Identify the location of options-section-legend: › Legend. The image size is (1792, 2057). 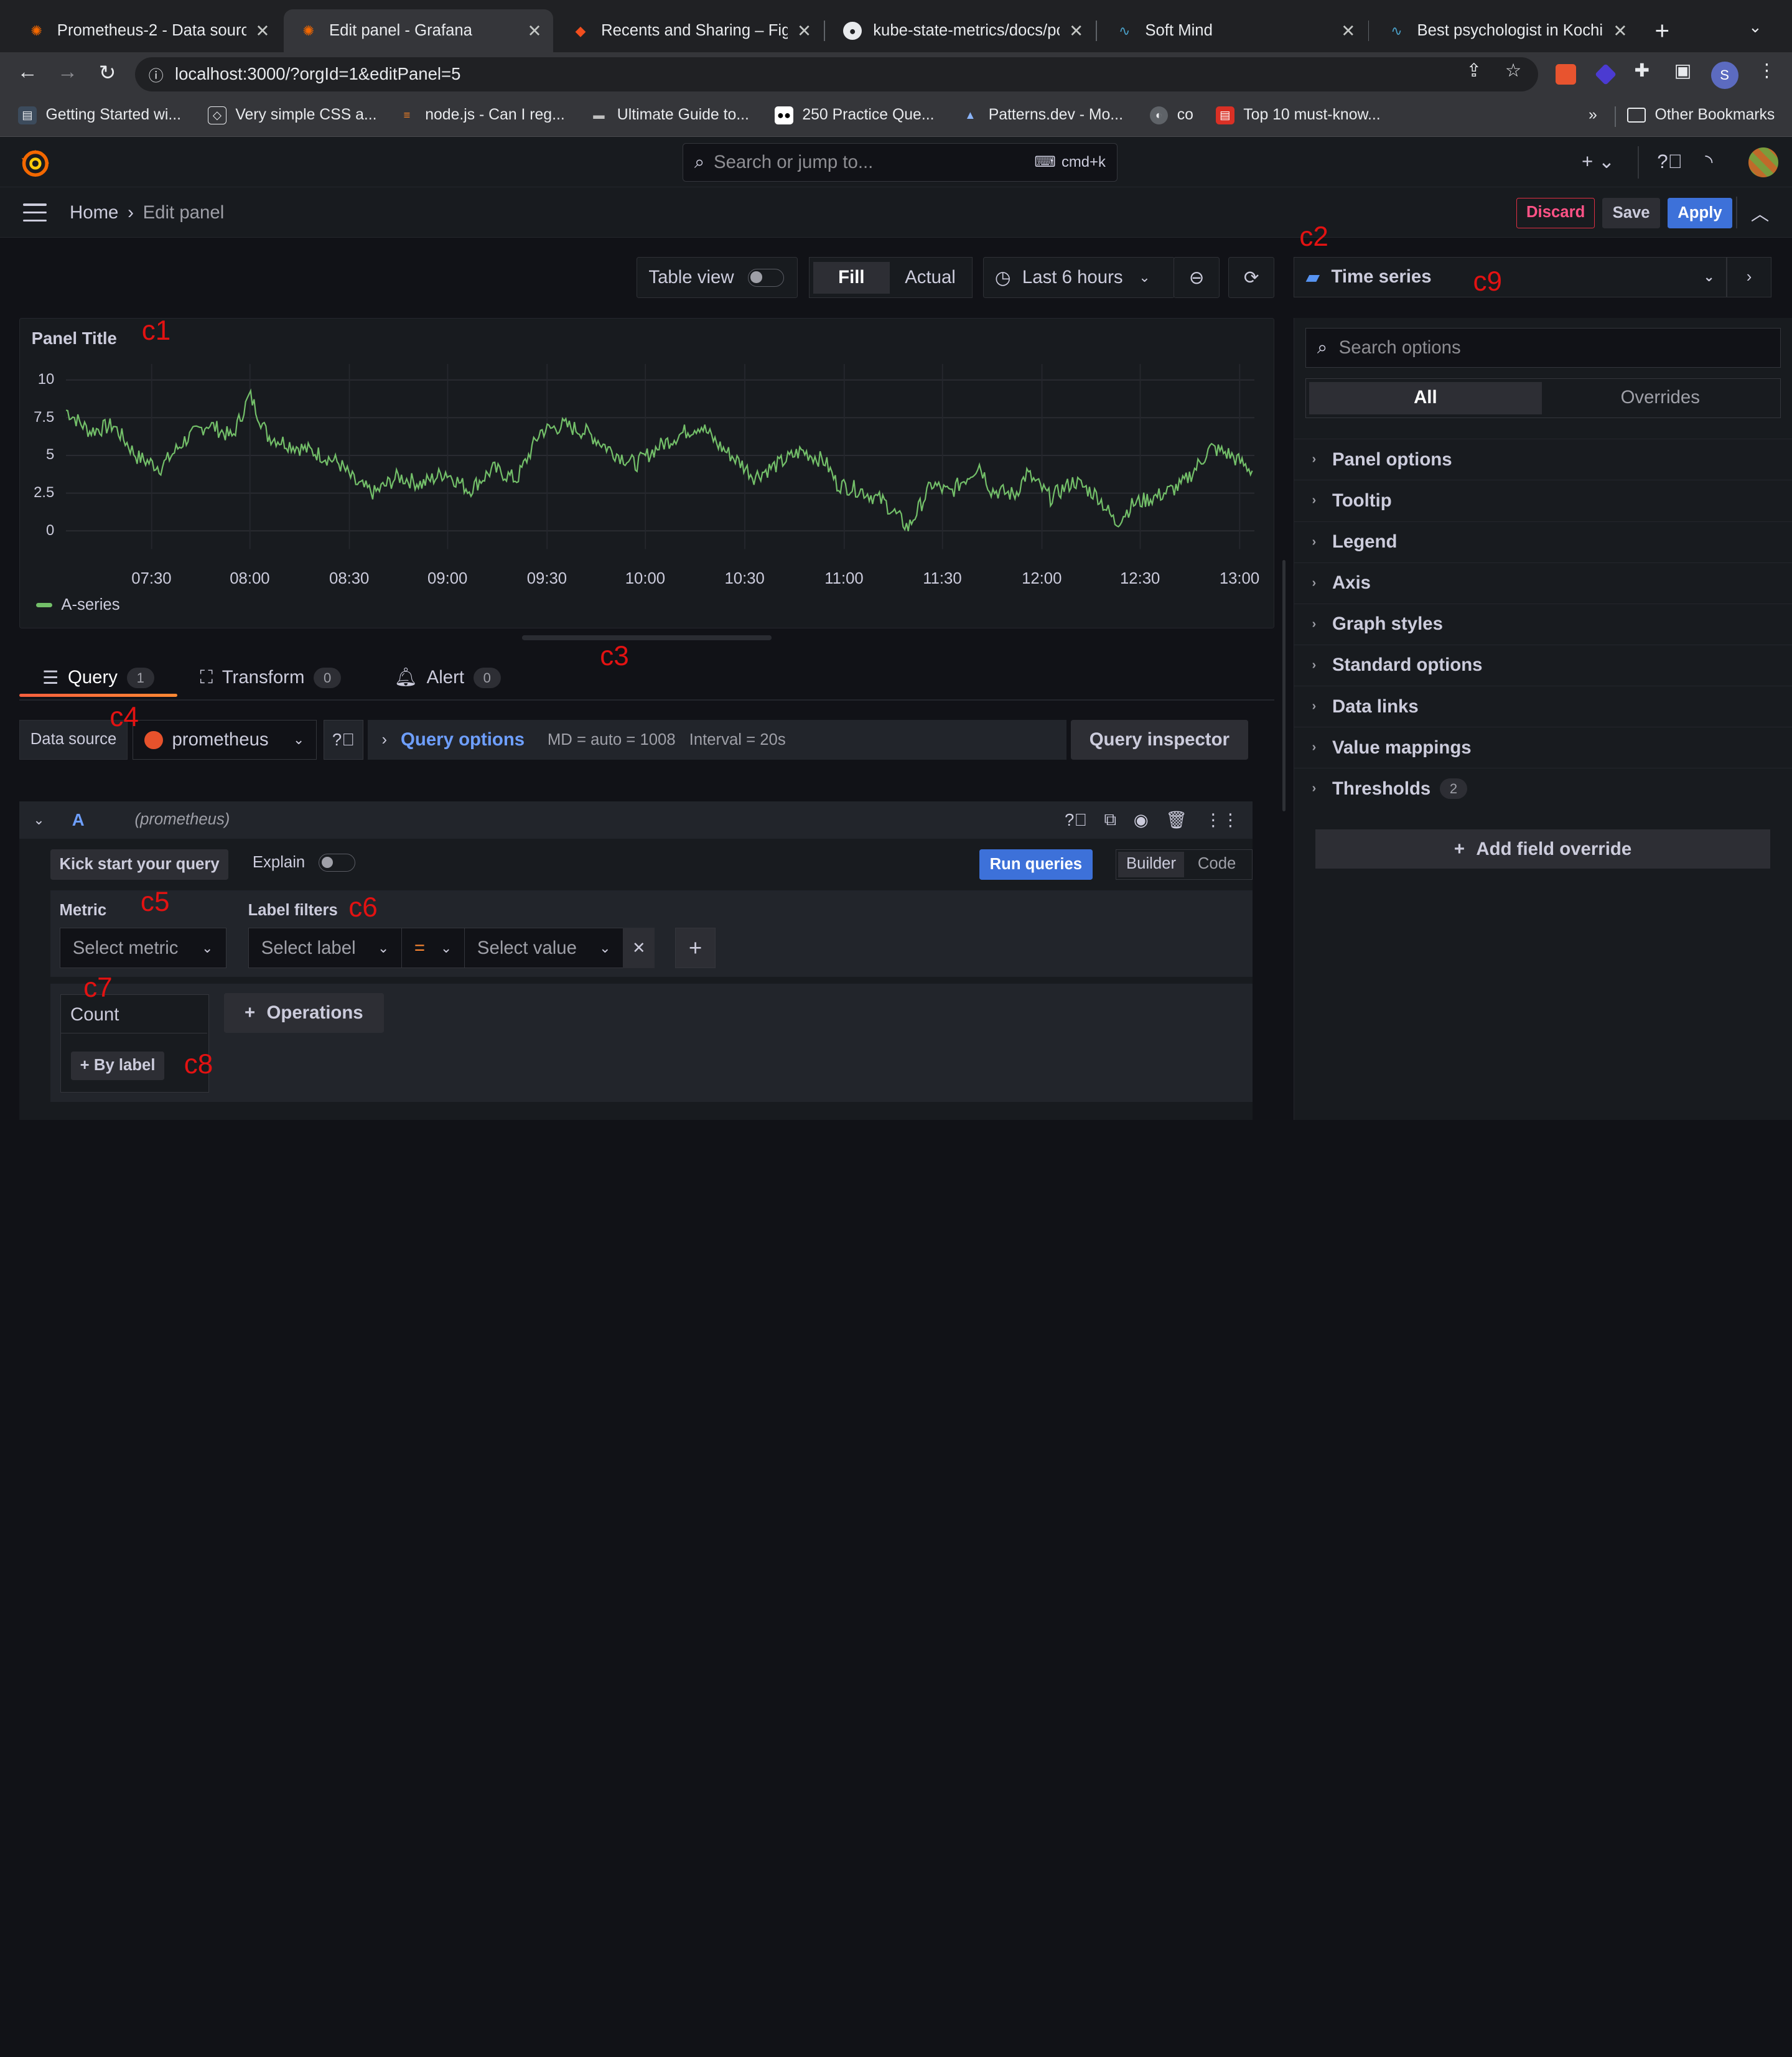
(1543, 541).